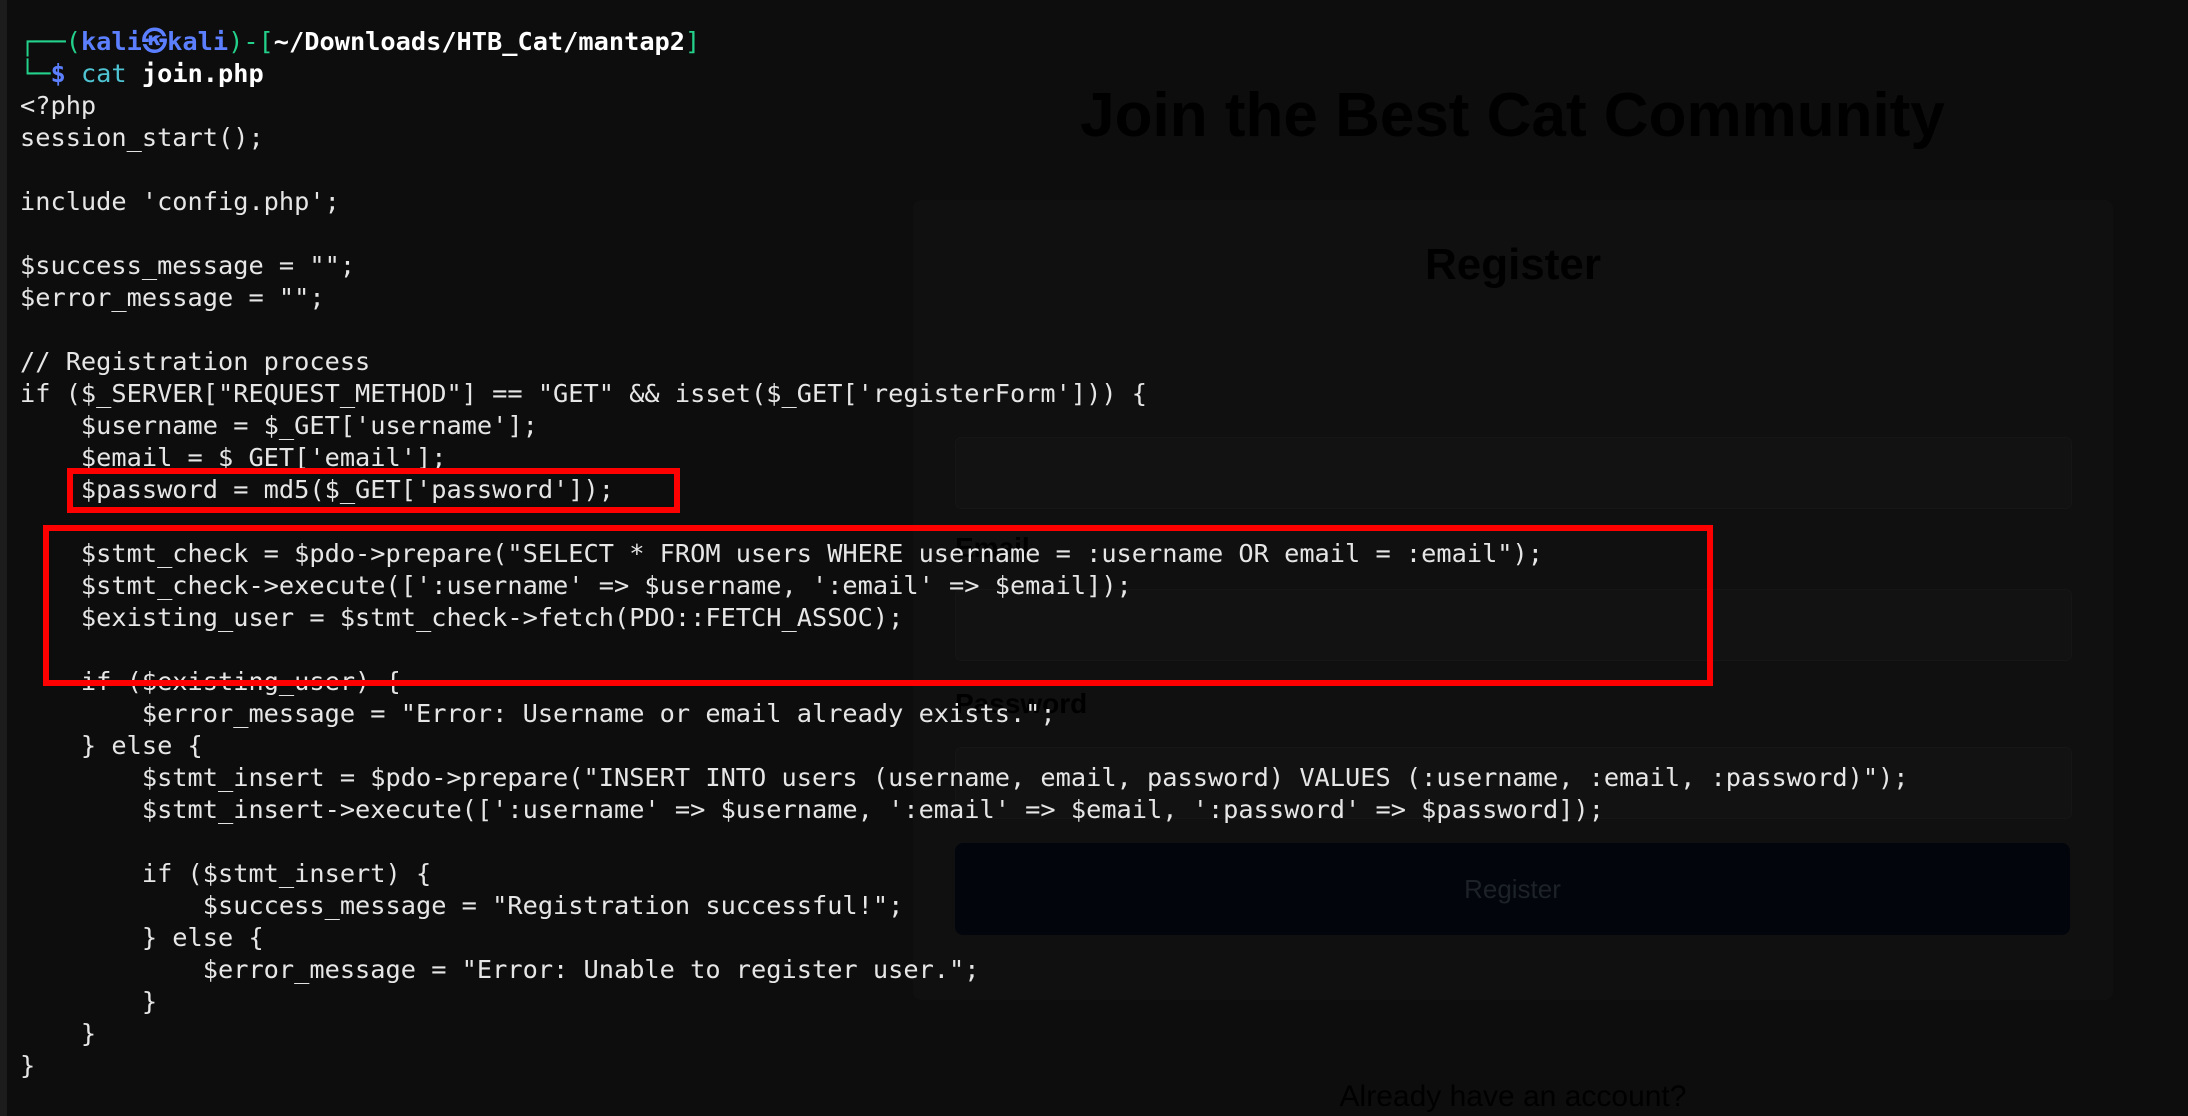 The image size is (2188, 1116). I want to click on password-highlight-box, so click(373, 490).